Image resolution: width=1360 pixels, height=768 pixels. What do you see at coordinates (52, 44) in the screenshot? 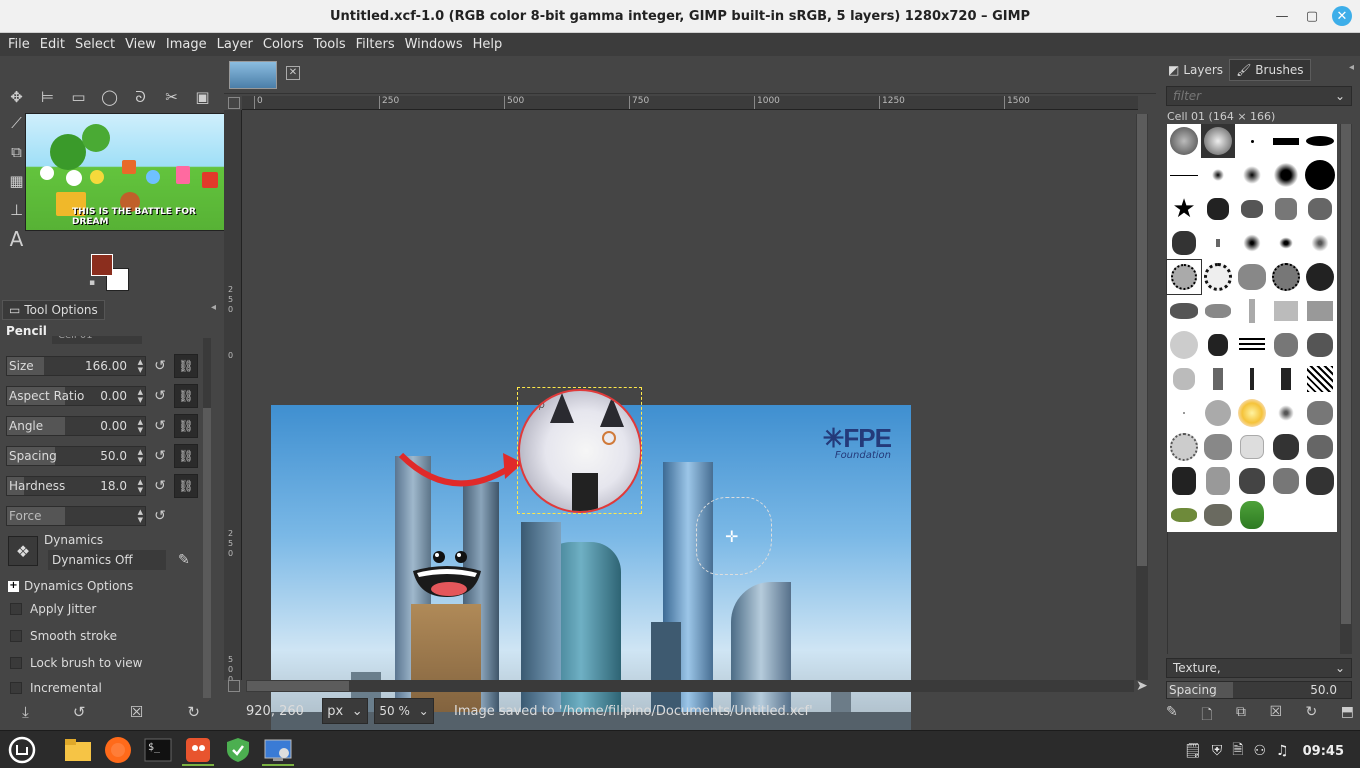
I see `menu-edit: Edit` at bounding box center [52, 44].